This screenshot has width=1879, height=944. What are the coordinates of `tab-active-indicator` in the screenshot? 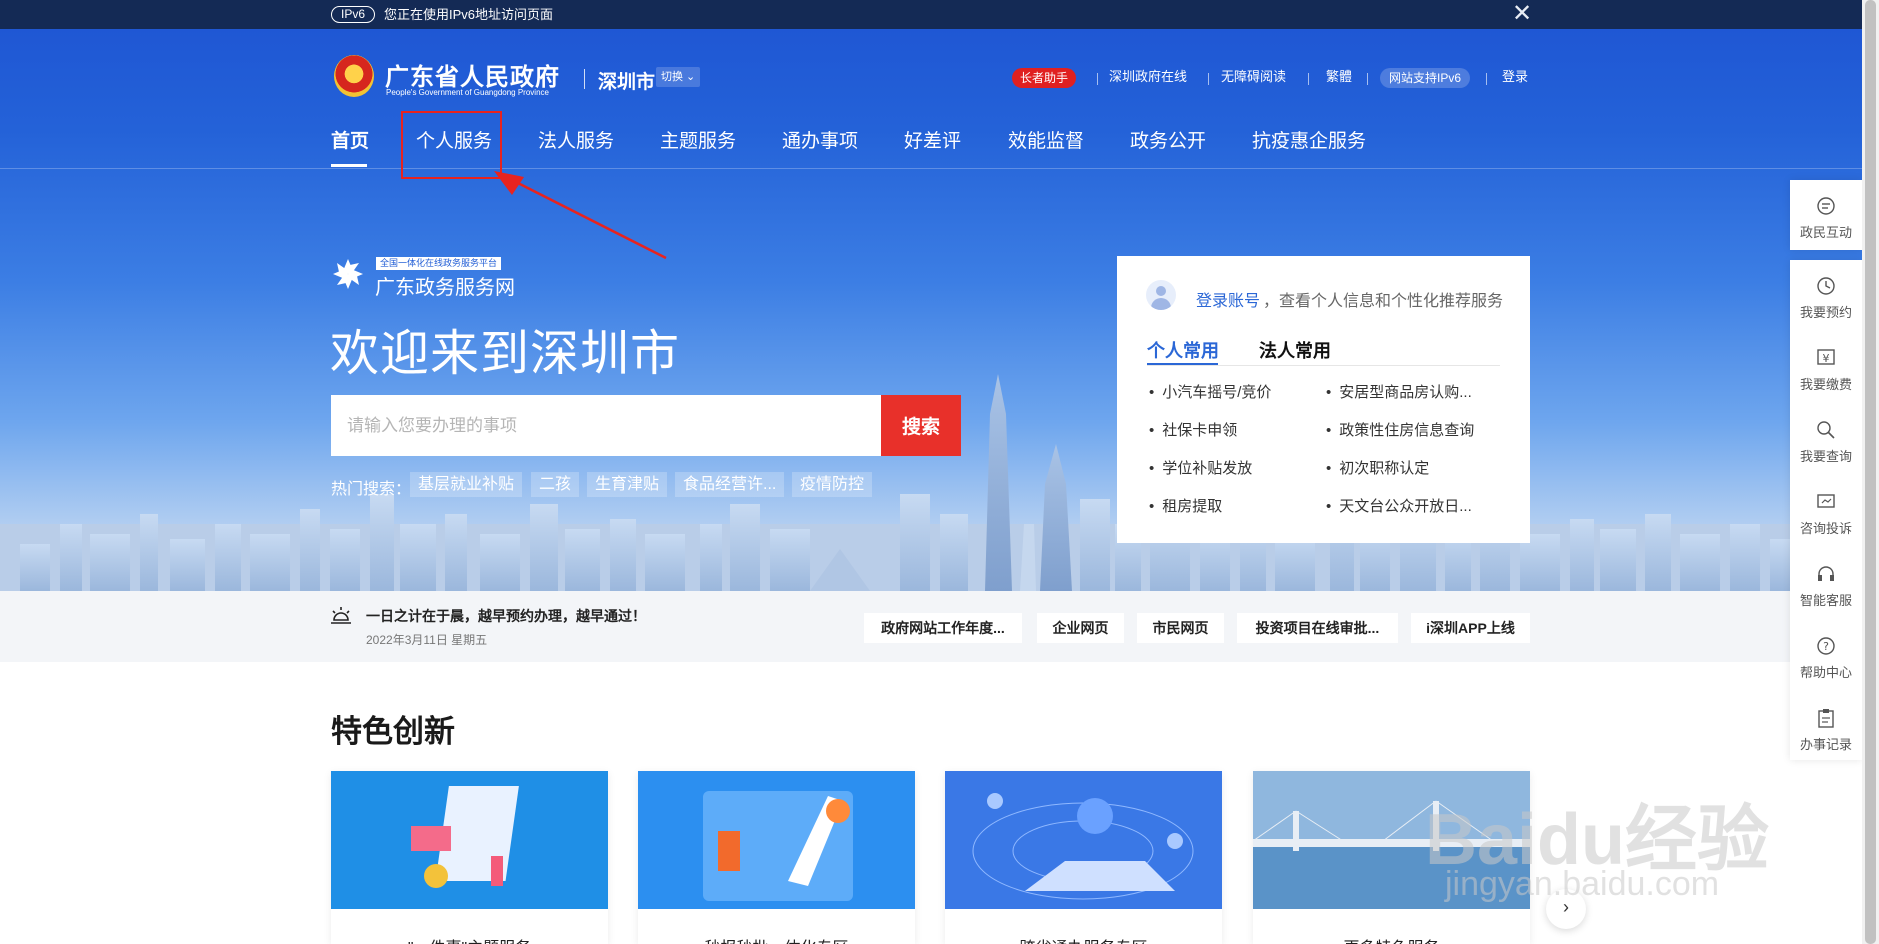 It's located at (1182, 364).